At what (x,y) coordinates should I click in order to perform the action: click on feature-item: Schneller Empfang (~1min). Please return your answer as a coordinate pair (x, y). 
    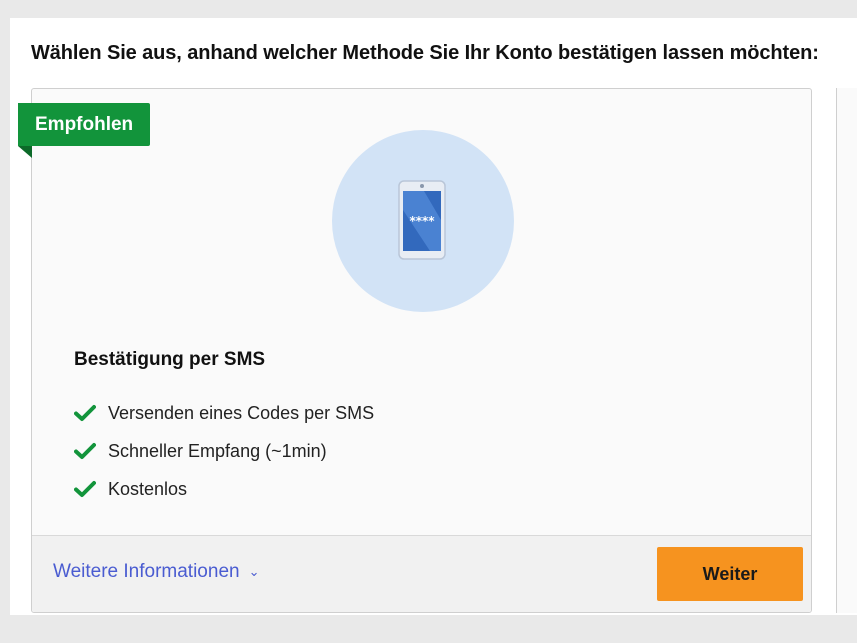
    Looking at the image, I should click on (224, 451).